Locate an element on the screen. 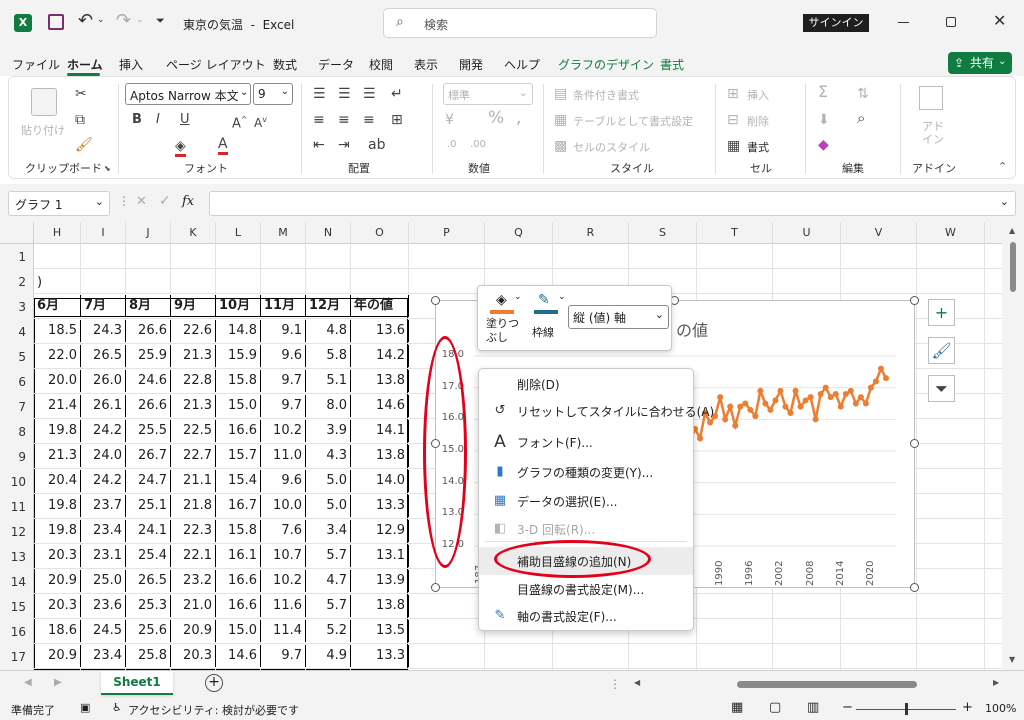 The width and height of the screenshot is (1024, 720). close-icon: ✕ is located at coordinates (999, 20).